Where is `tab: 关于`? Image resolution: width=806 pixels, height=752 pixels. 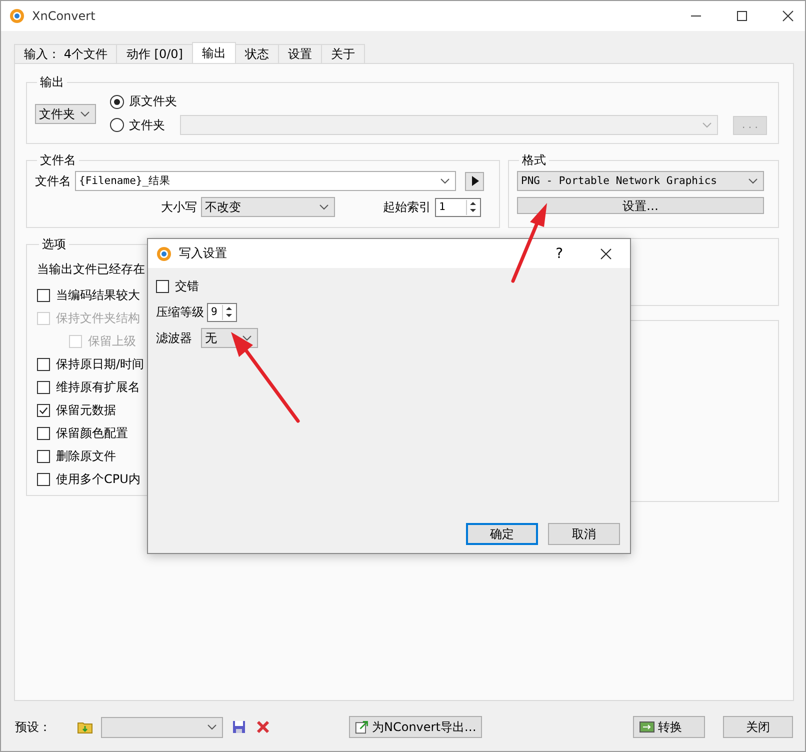
tab: 关于 is located at coordinates (342, 53).